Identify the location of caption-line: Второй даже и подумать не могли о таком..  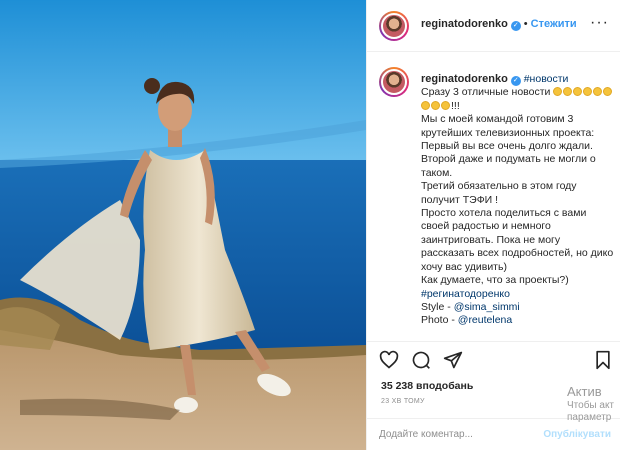
(508, 166).